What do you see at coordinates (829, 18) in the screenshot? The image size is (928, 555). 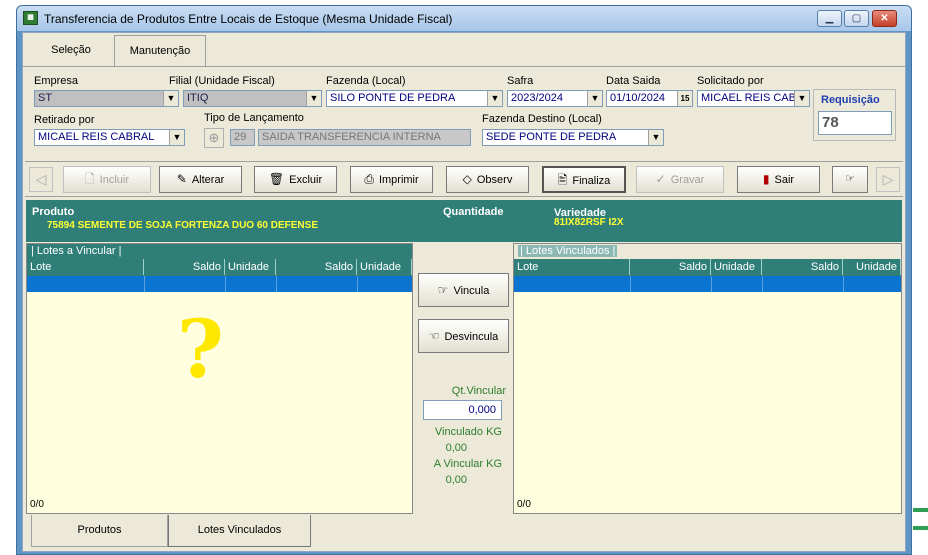 I see `minimize-button: ▁` at bounding box center [829, 18].